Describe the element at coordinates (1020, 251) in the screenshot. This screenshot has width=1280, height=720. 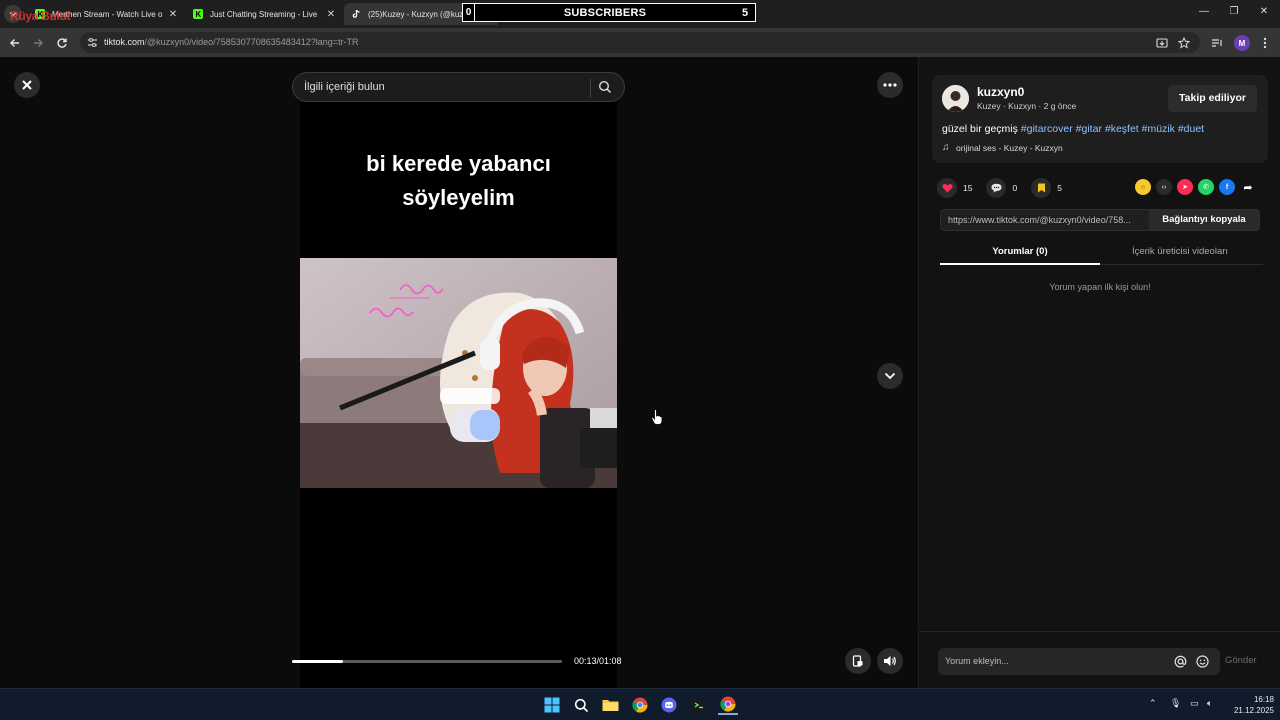
I see `tab-comments: Yorumlar (0)` at that location.